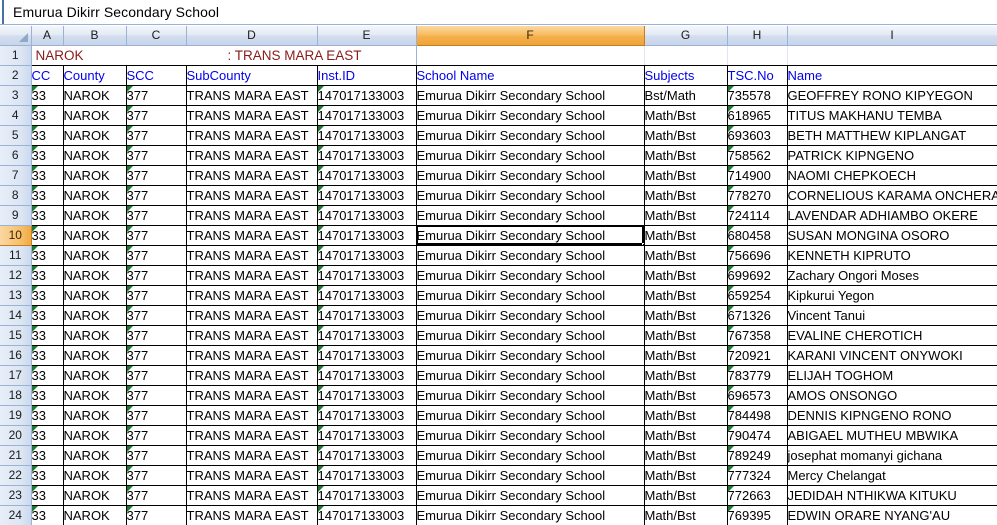 This screenshot has width=997, height=525. I want to click on column-header-f: F, so click(530, 36).